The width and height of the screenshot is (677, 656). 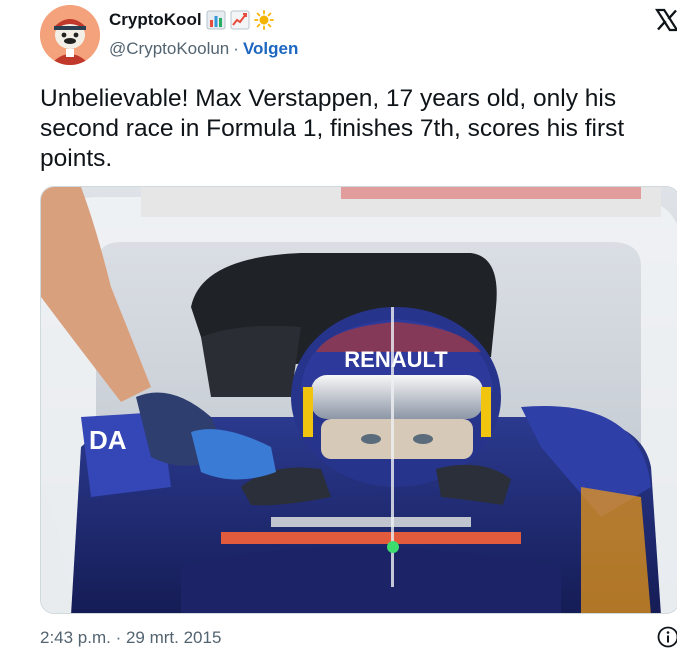 What do you see at coordinates (240, 20) in the screenshot?
I see `chart-increasing-emoji-icon` at bounding box center [240, 20].